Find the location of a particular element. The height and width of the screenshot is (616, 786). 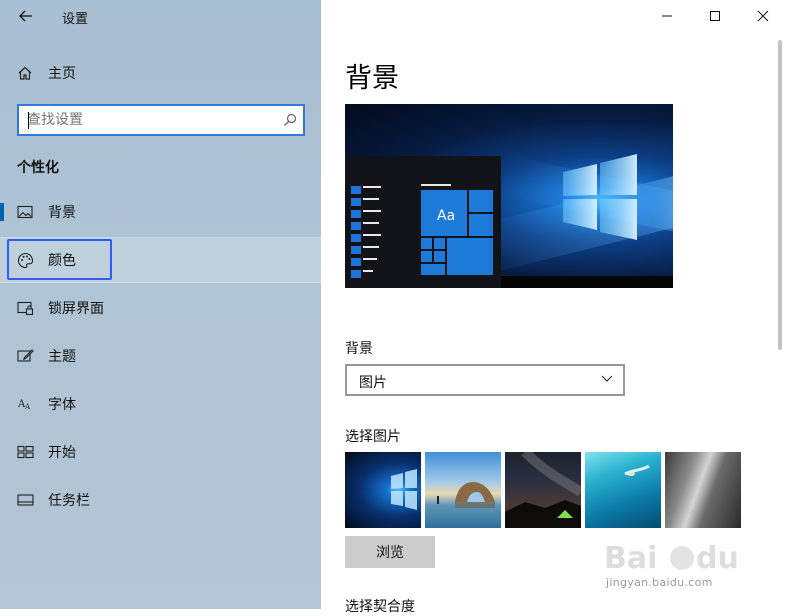

rock-arch-image is located at coordinates (466, 495).